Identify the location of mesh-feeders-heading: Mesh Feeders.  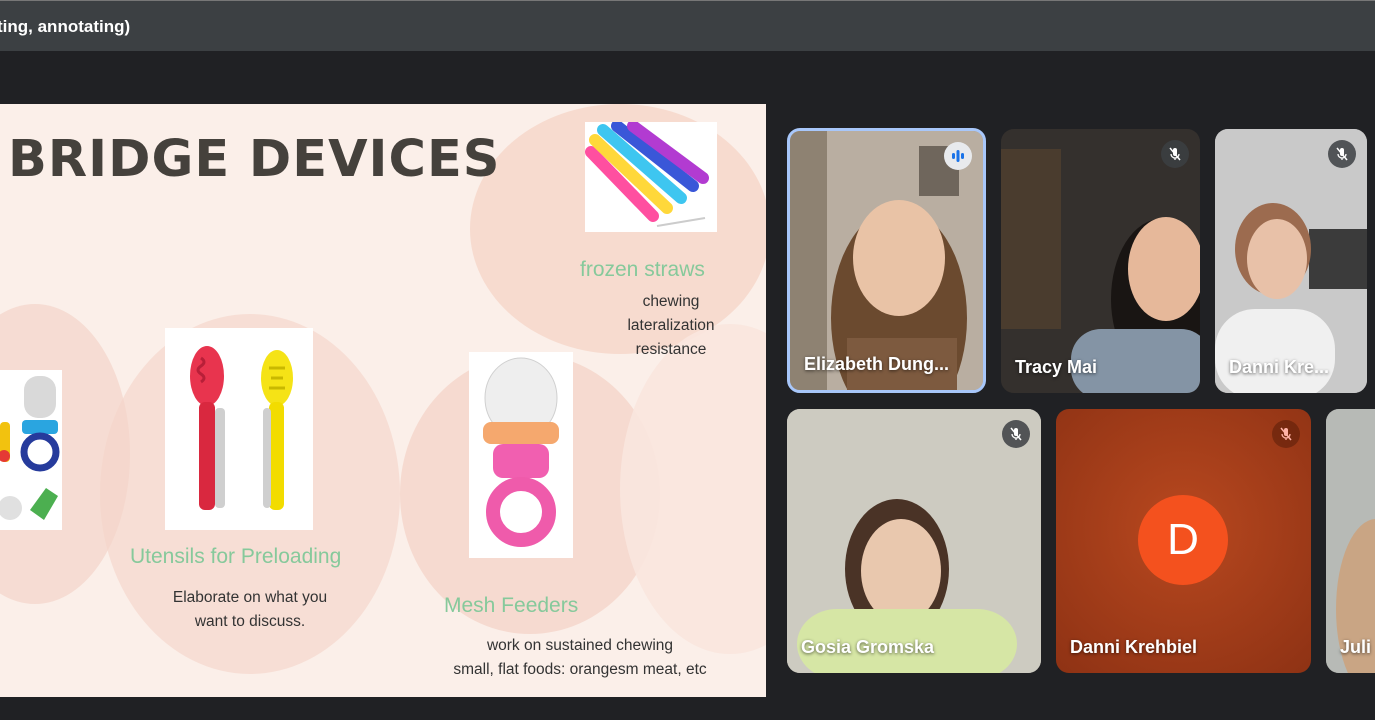
(511, 605).